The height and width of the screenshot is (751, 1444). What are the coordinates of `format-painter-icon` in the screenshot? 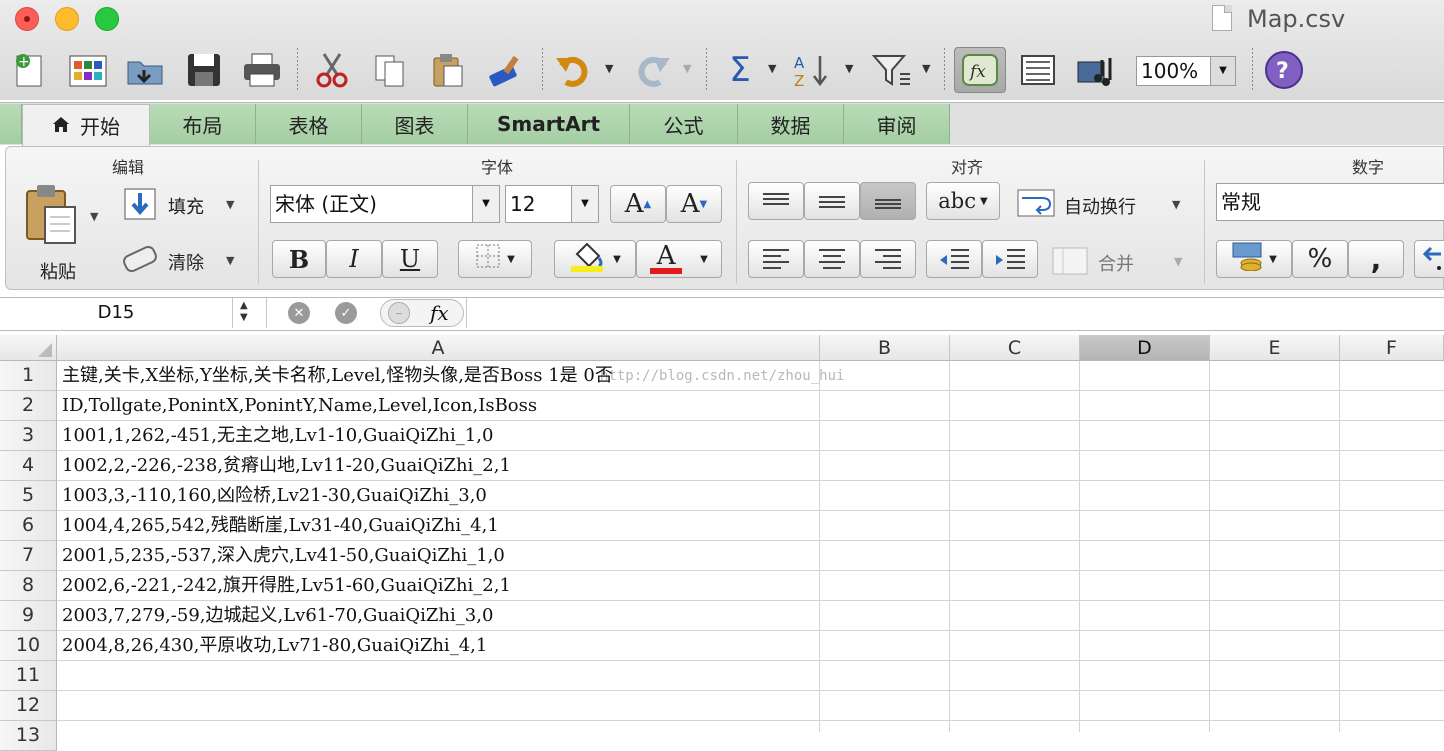 It's located at (506, 70).